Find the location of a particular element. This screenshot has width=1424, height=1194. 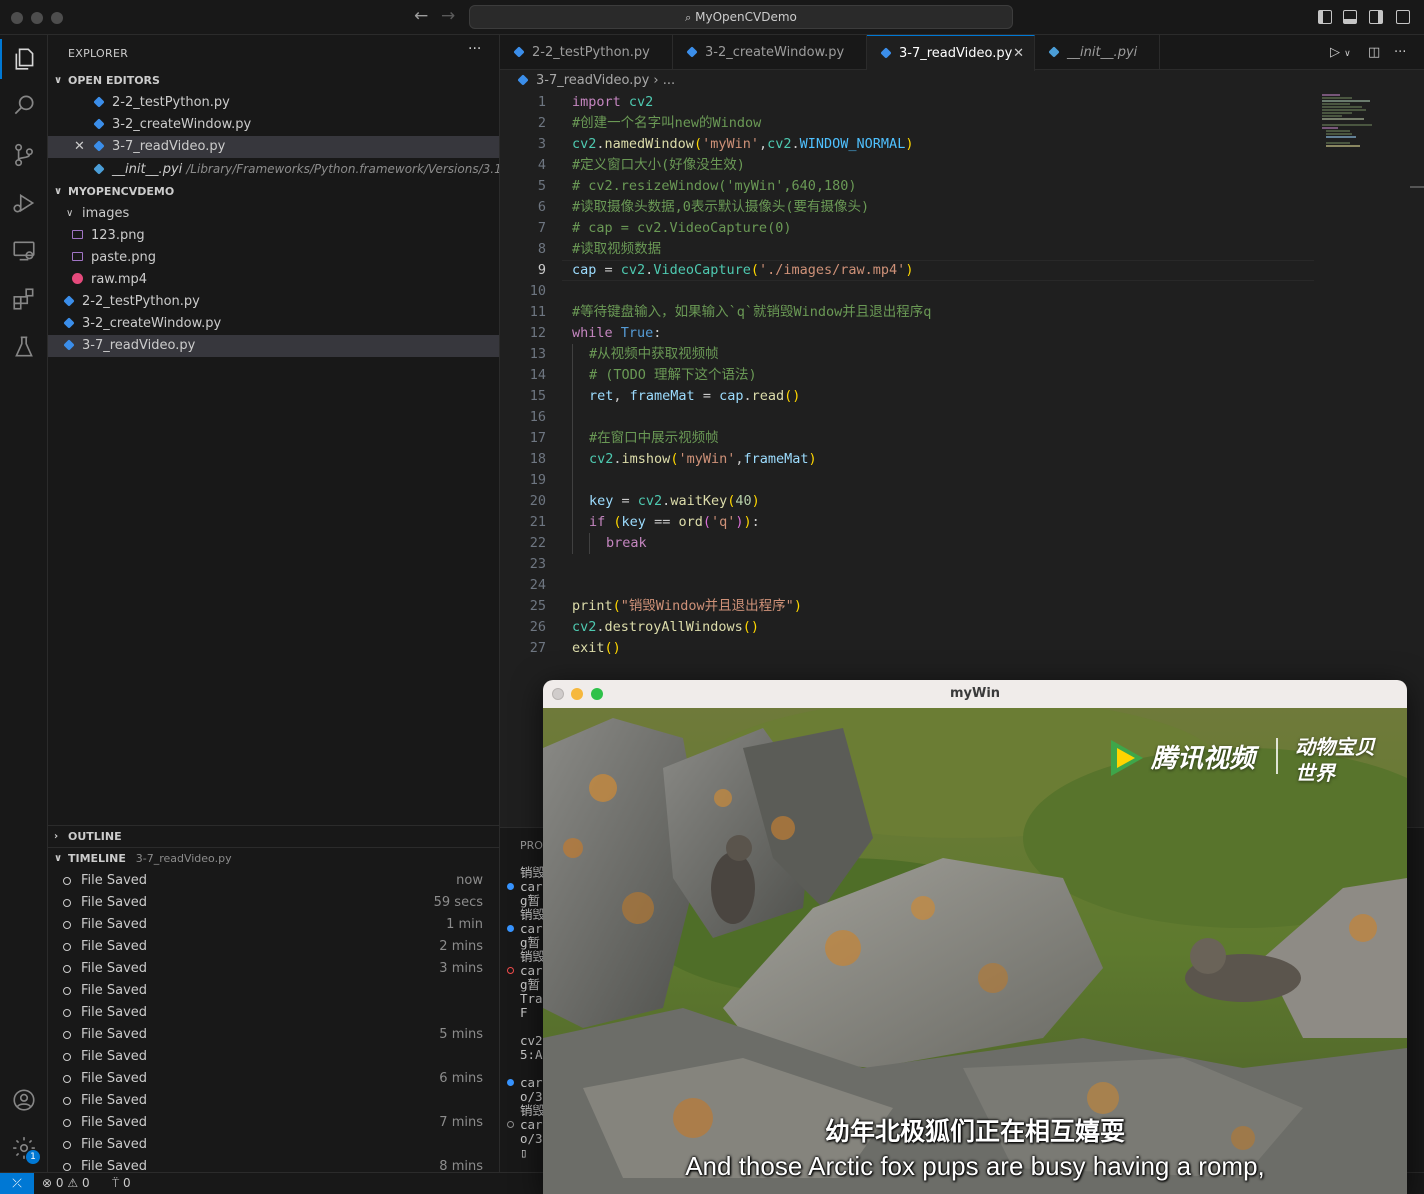

line-number: 22 is located at coordinates (523, 543).